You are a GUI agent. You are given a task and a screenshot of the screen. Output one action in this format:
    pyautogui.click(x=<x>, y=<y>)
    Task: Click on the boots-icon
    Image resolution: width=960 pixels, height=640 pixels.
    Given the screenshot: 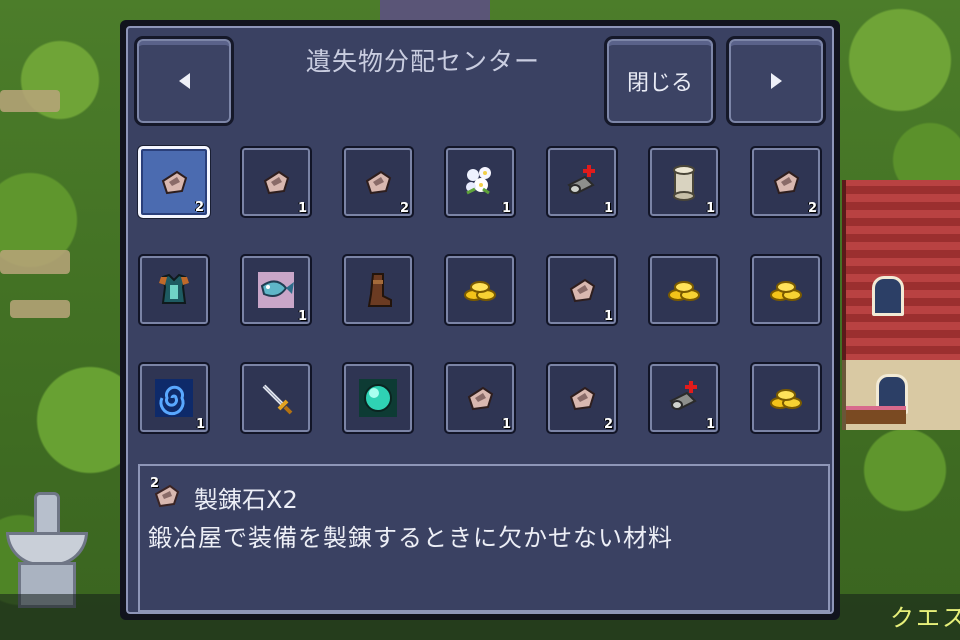 What is the action you would take?
    pyautogui.click(x=378, y=290)
    